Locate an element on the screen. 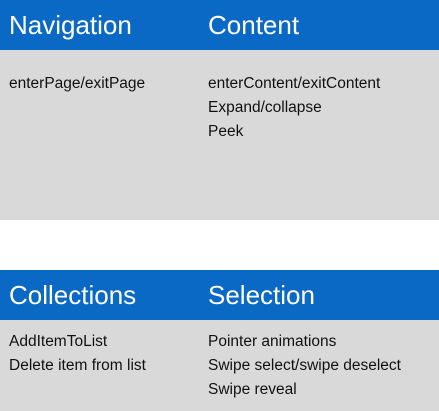 The image size is (439, 411). list-item: Pointer animations is located at coordinates (272, 341).